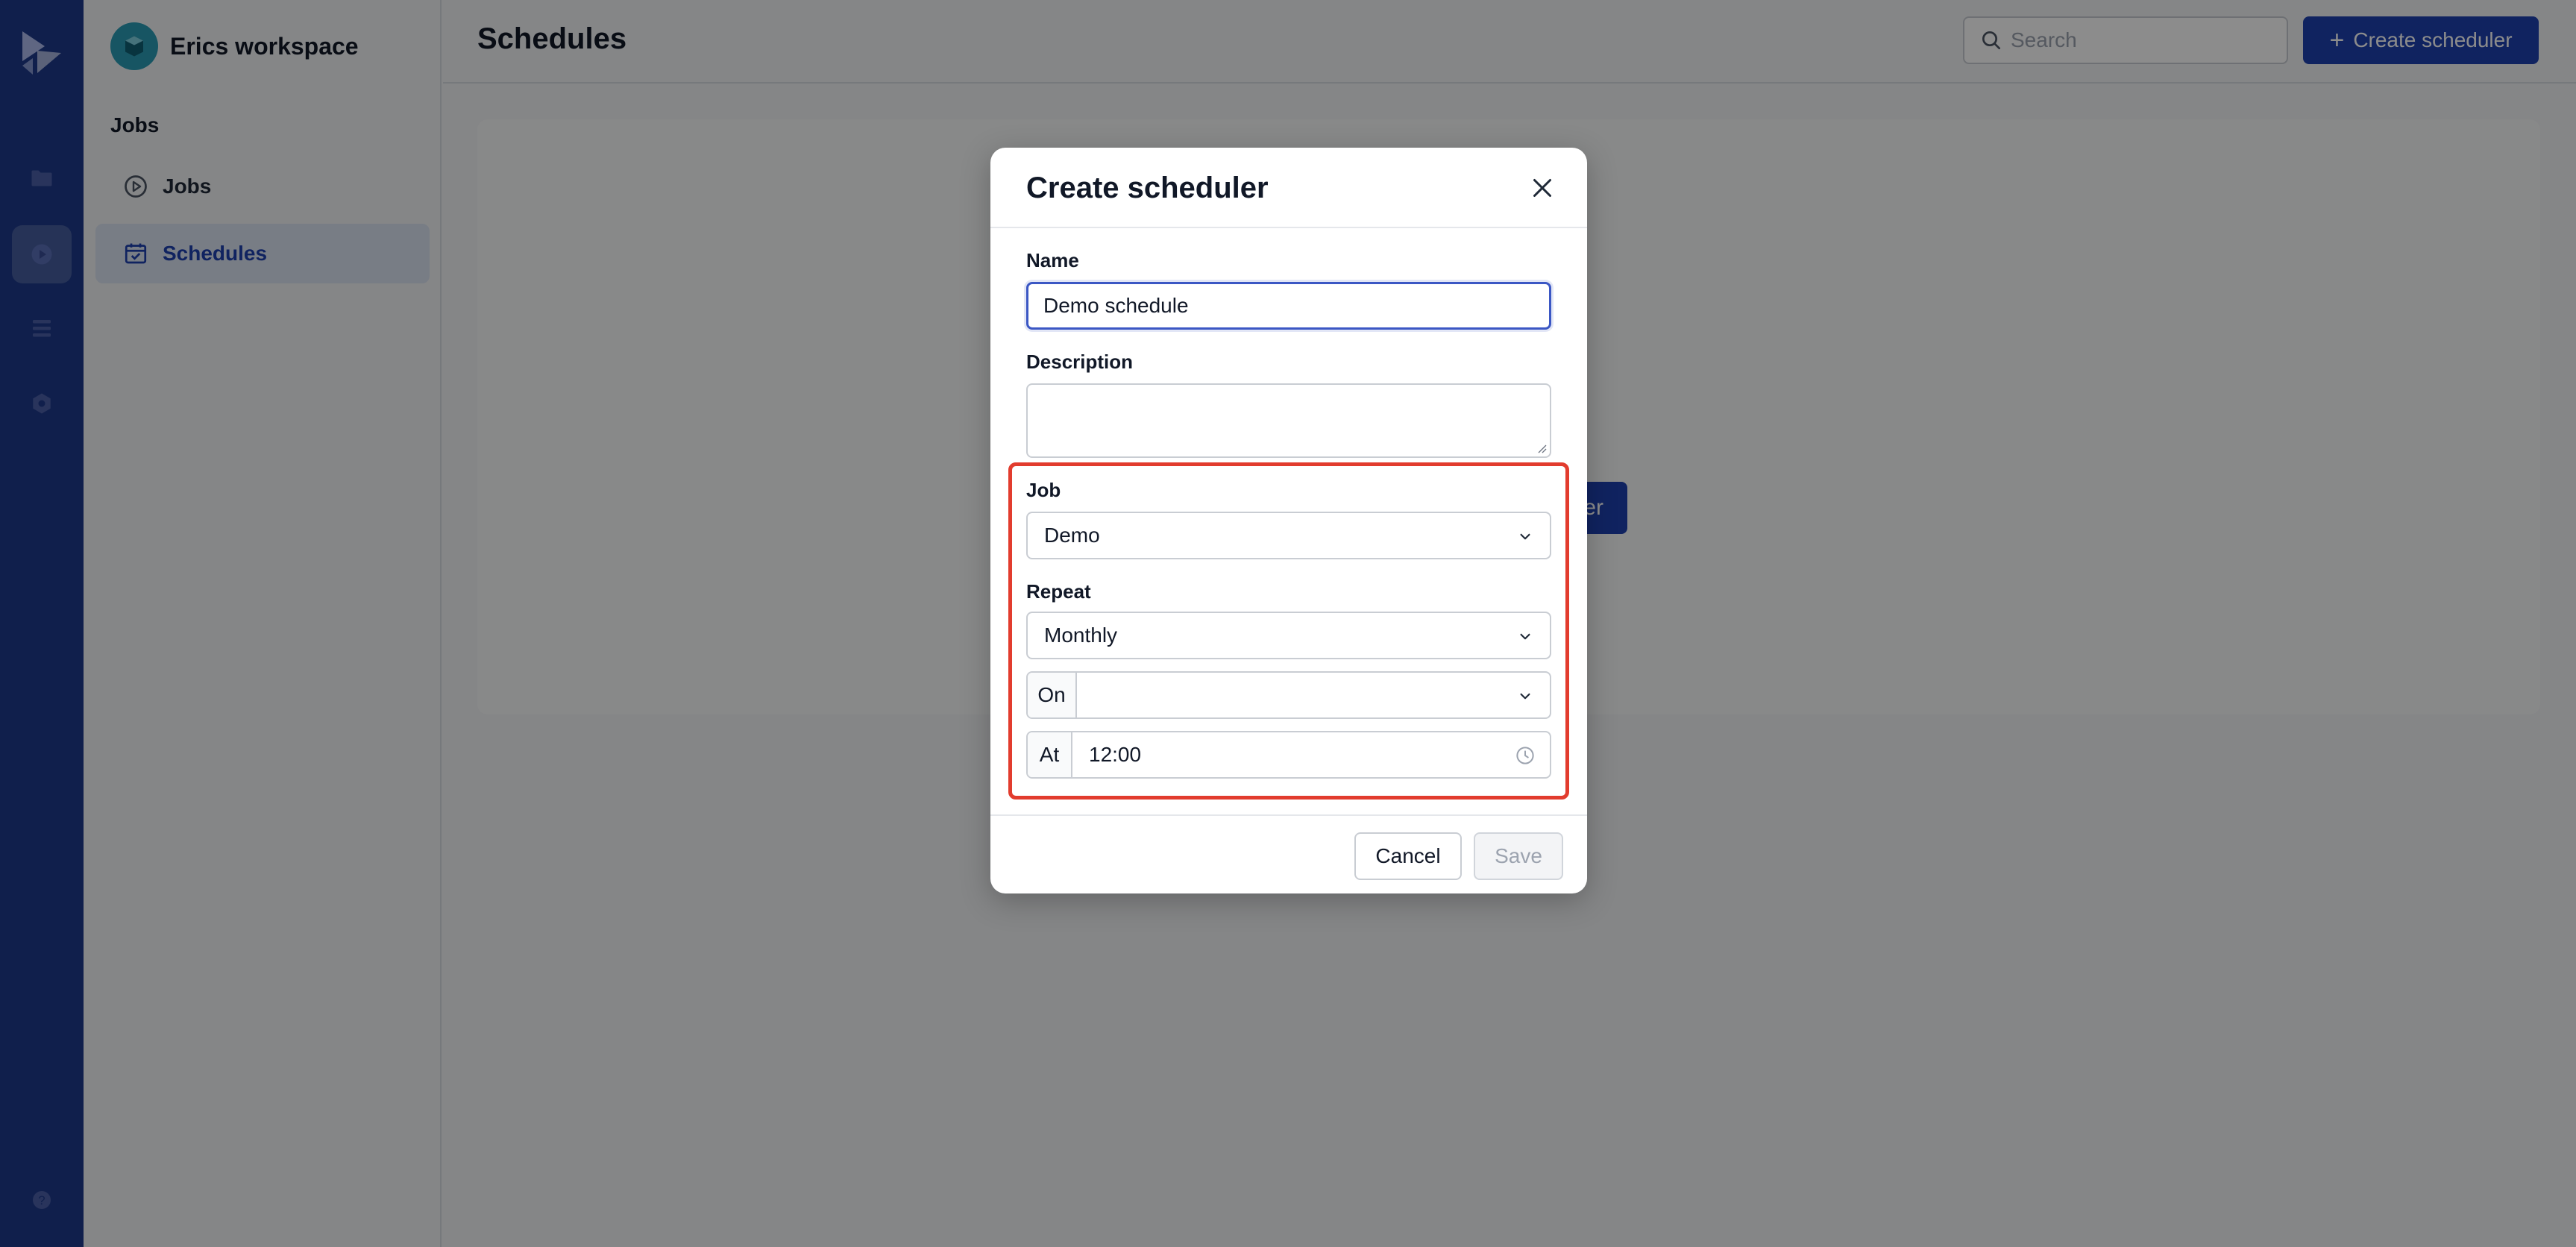 The image size is (2576, 1247). Describe the element at coordinates (1072, 535) in the screenshot. I see `job-value: Demo` at that location.